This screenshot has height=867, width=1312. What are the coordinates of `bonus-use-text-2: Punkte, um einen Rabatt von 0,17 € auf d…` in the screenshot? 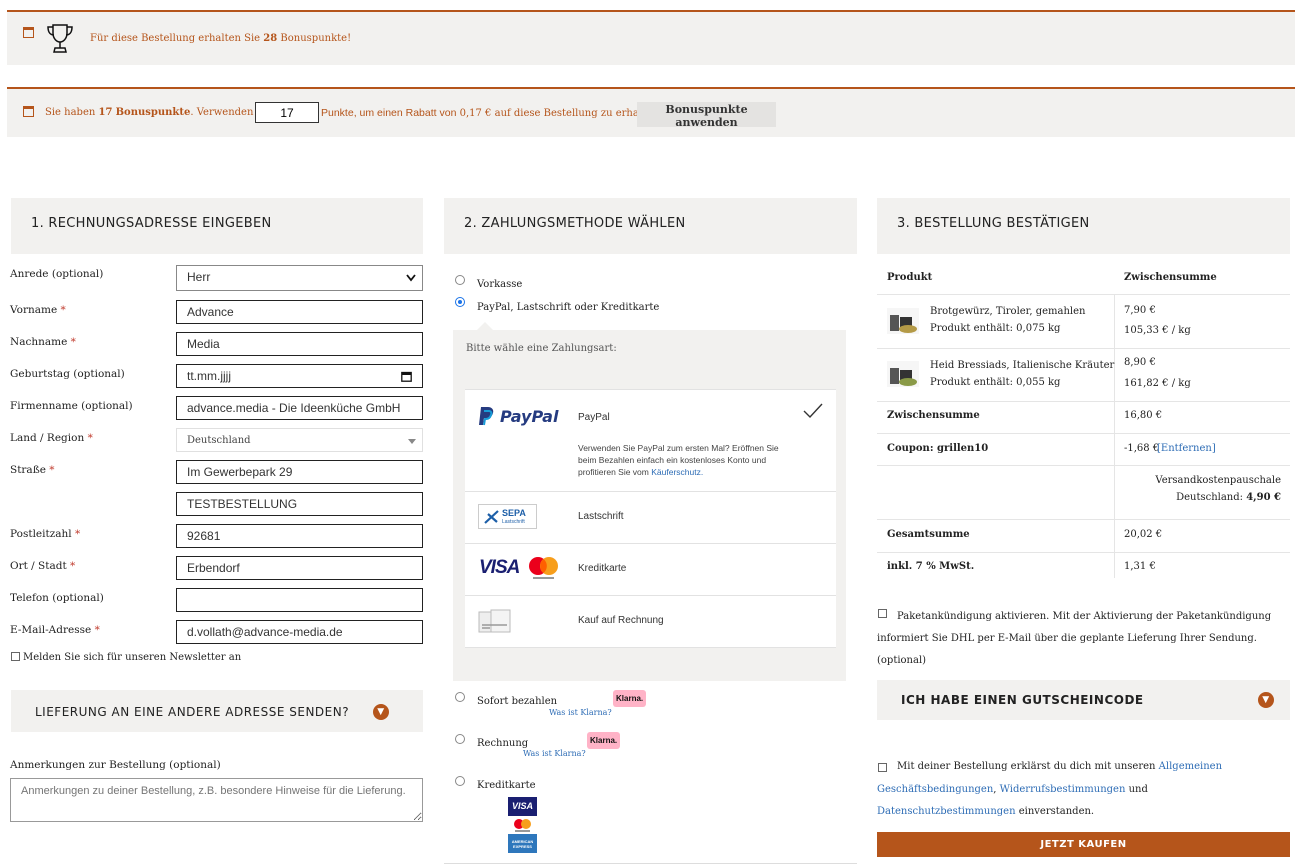 It's located at (491, 113).